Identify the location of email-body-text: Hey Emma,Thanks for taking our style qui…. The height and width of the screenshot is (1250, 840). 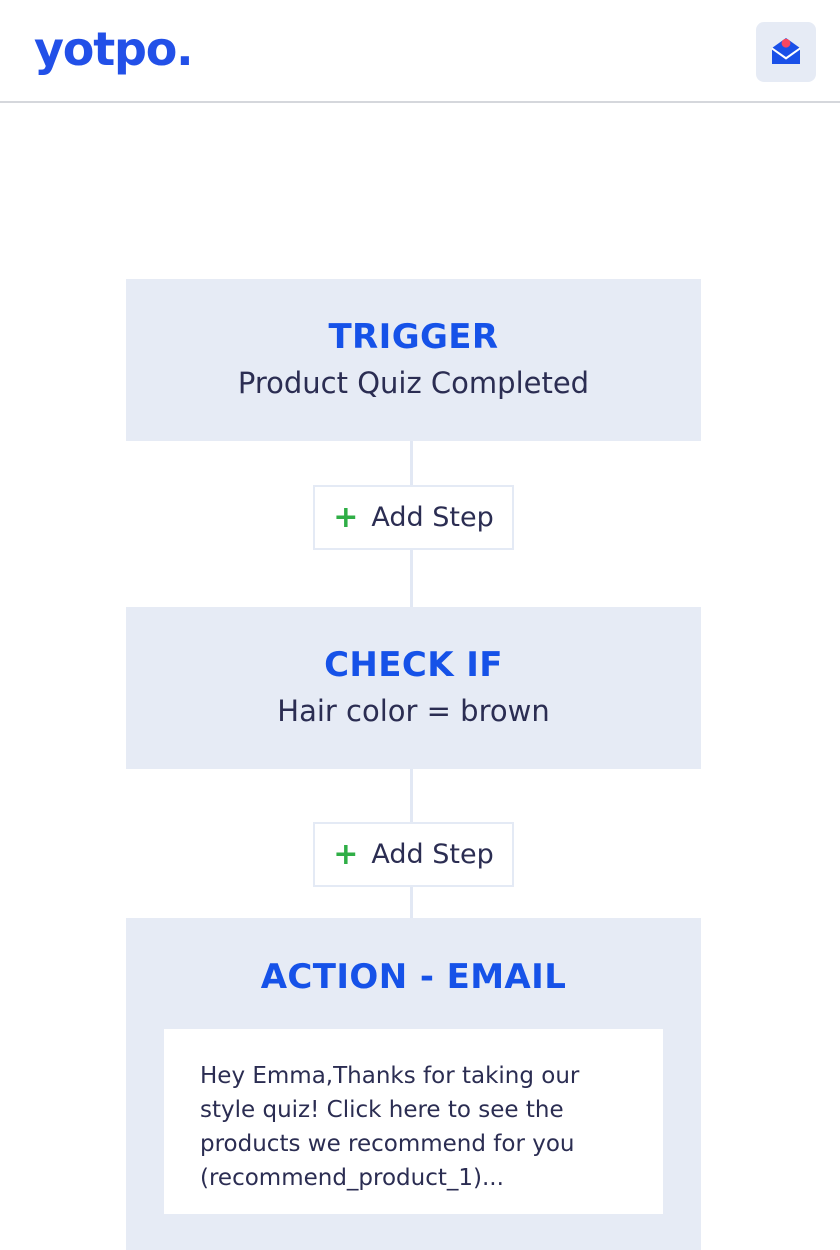
(390, 1127).